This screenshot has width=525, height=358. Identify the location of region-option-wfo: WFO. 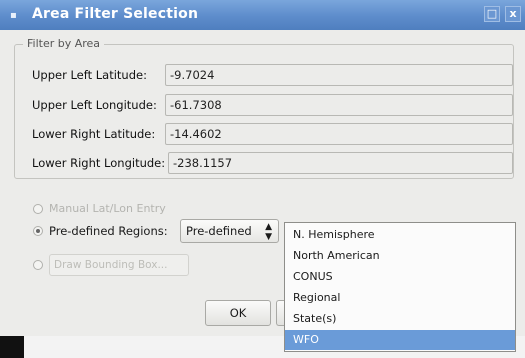
(400, 340).